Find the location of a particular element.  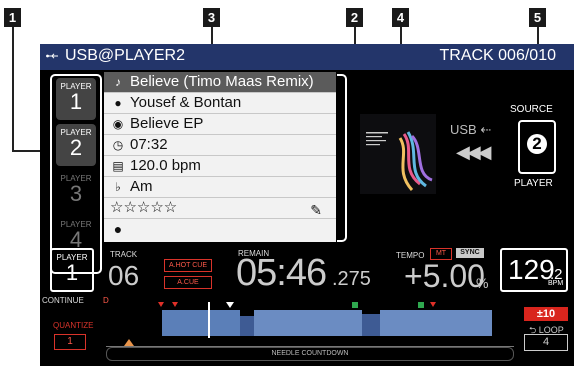

key-icon: ♭ is located at coordinates (118, 187).